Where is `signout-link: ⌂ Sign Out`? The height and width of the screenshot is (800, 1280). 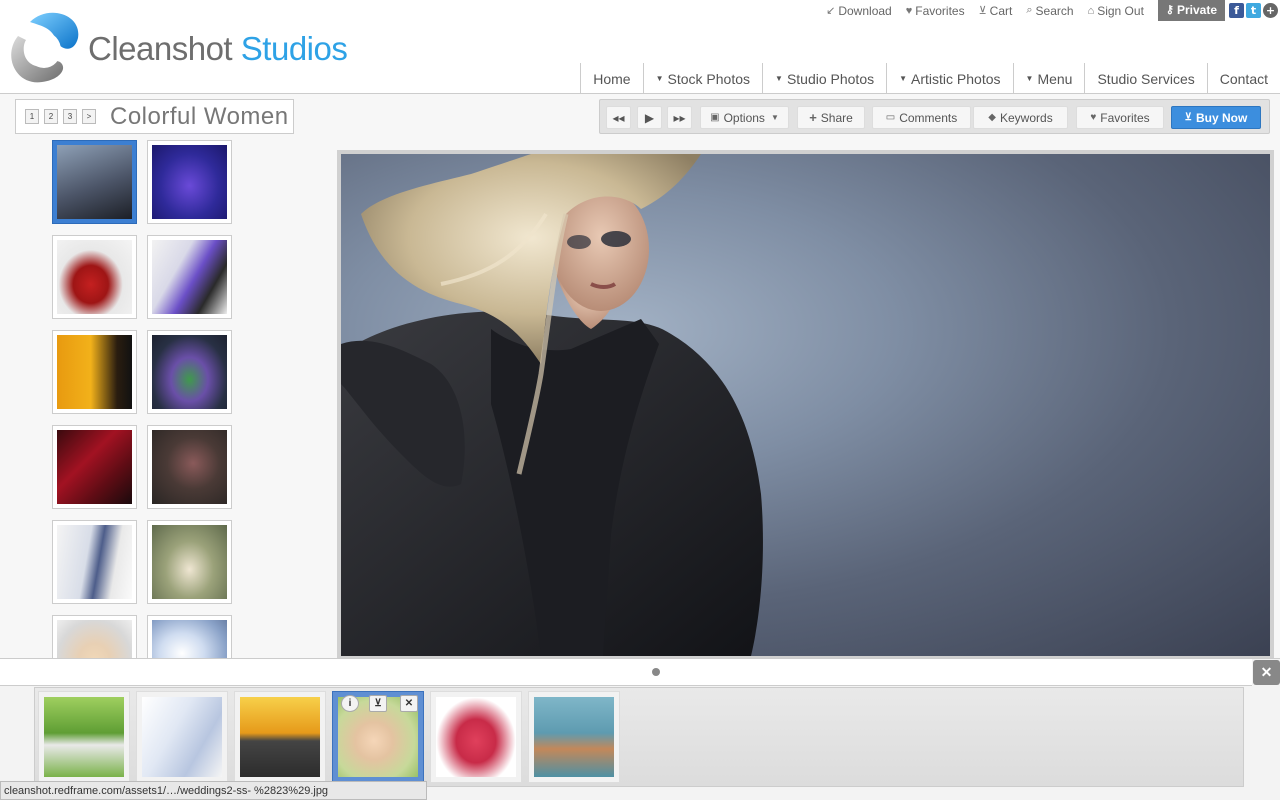
signout-link: ⌂ Sign Out is located at coordinates (1116, 11).